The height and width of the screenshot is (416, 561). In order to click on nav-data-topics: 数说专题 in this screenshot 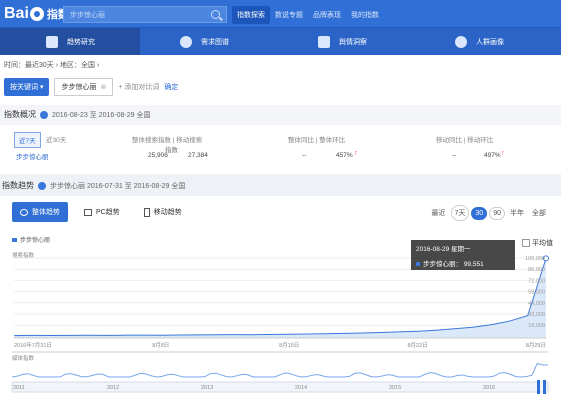, I will do `click(289, 15)`.